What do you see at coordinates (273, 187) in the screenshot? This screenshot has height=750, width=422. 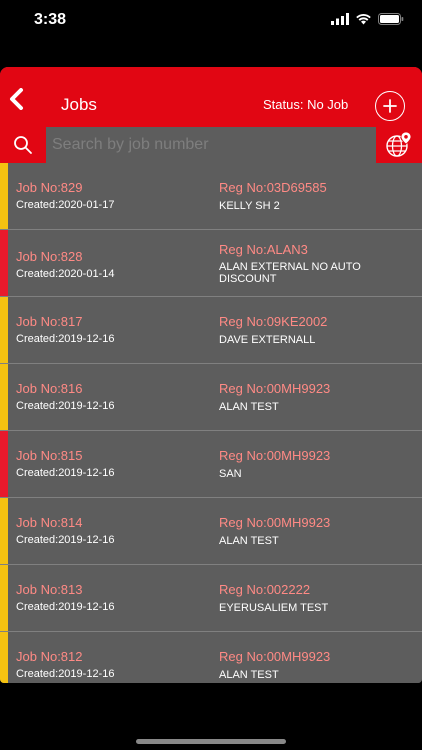 I see `reg-number: Reg No:03D69585` at bounding box center [273, 187].